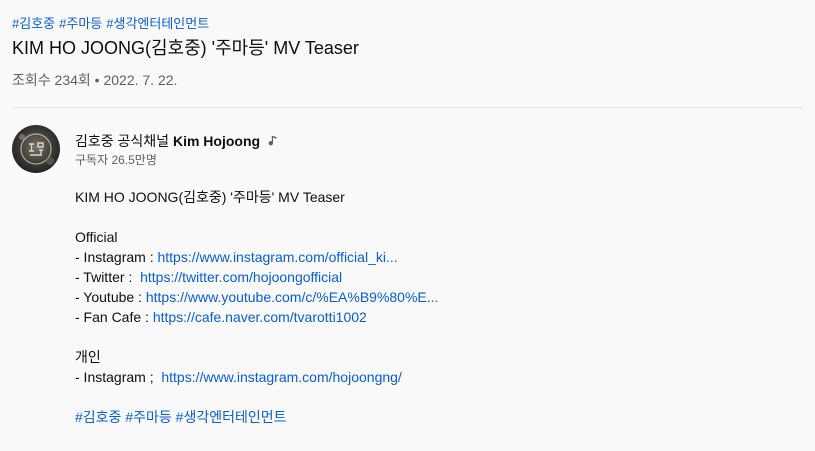 This screenshot has height=451, width=815. What do you see at coordinates (273, 142) in the screenshot?
I see `music-note-icon` at bounding box center [273, 142].